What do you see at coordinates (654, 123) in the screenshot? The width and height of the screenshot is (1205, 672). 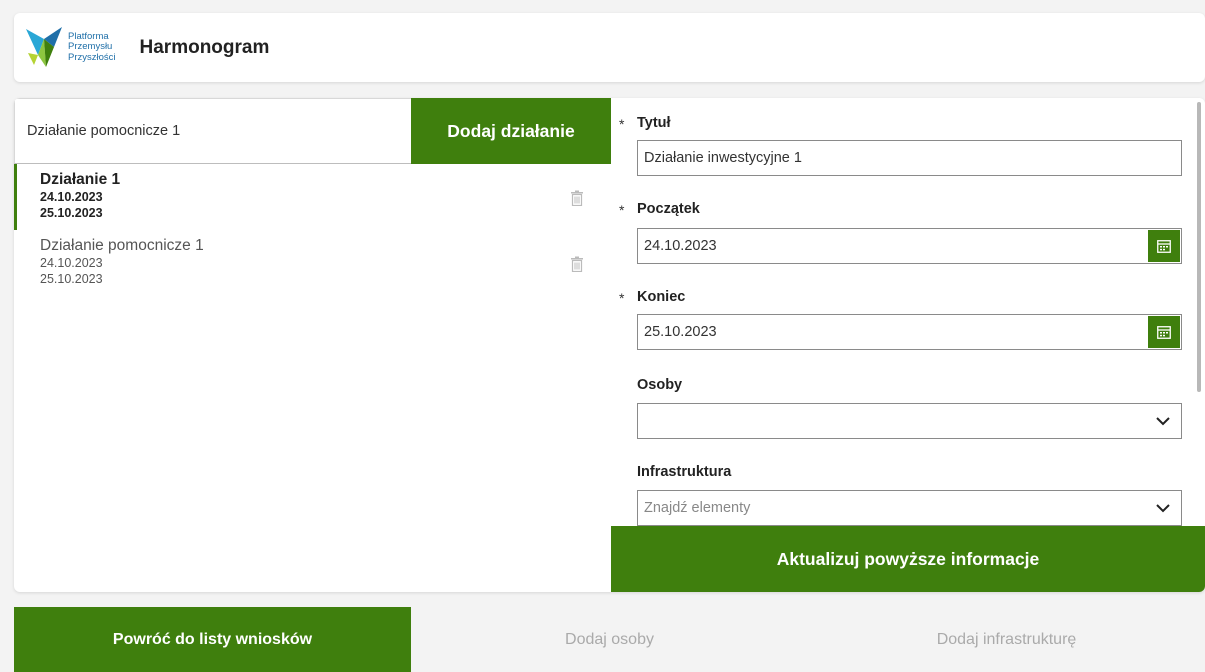 I see `title-label: Tytuł` at bounding box center [654, 123].